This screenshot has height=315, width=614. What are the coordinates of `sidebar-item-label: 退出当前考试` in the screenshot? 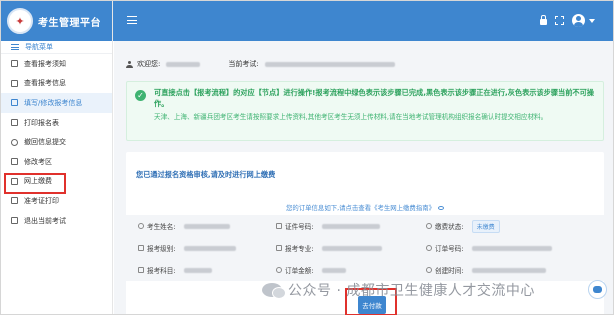 It's located at (45, 220).